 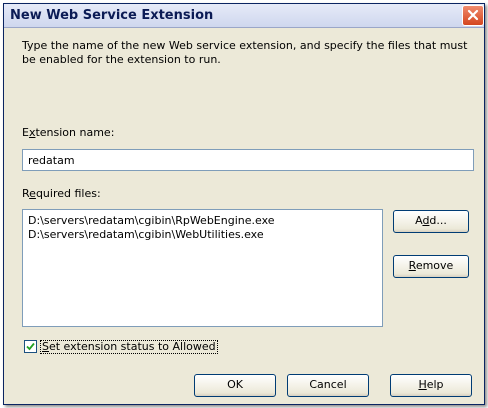 I want to click on dialog-title: New Web Service Extension, so click(x=112, y=15).